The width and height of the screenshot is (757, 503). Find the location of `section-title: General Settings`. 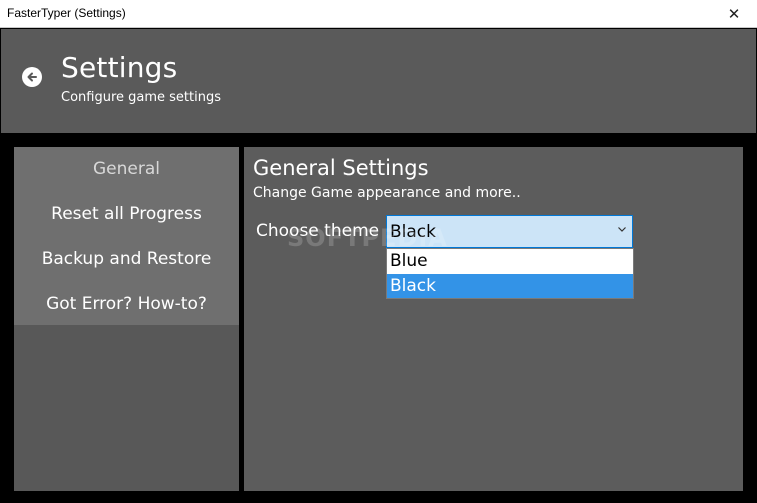

section-title: General Settings is located at coordinates (341, 168).